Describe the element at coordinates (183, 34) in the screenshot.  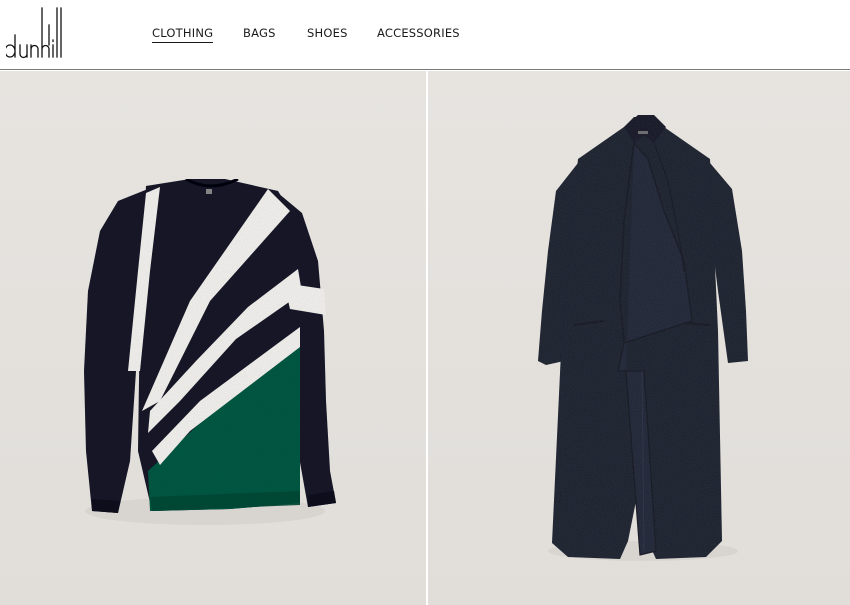
I see `nav-clothing: CLOTHING` at that location.